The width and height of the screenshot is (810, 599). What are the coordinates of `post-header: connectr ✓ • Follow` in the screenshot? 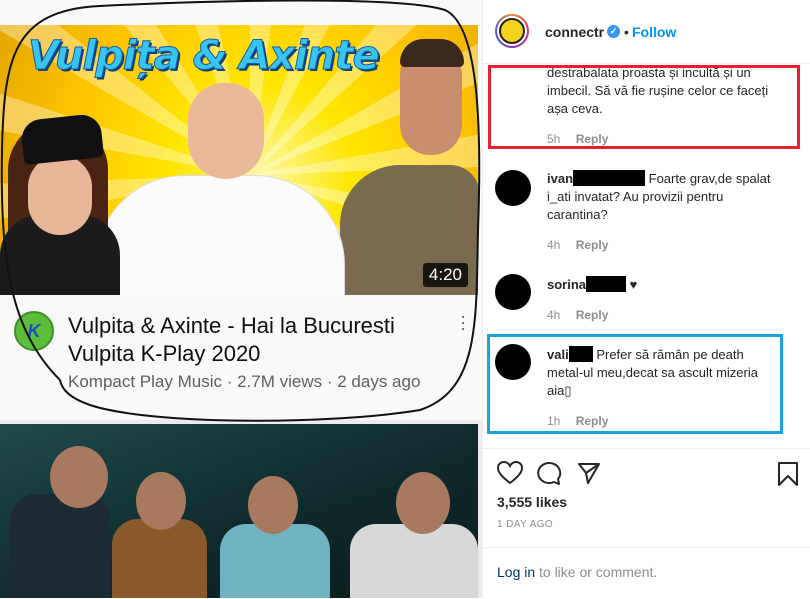 It's located at (646, 32).